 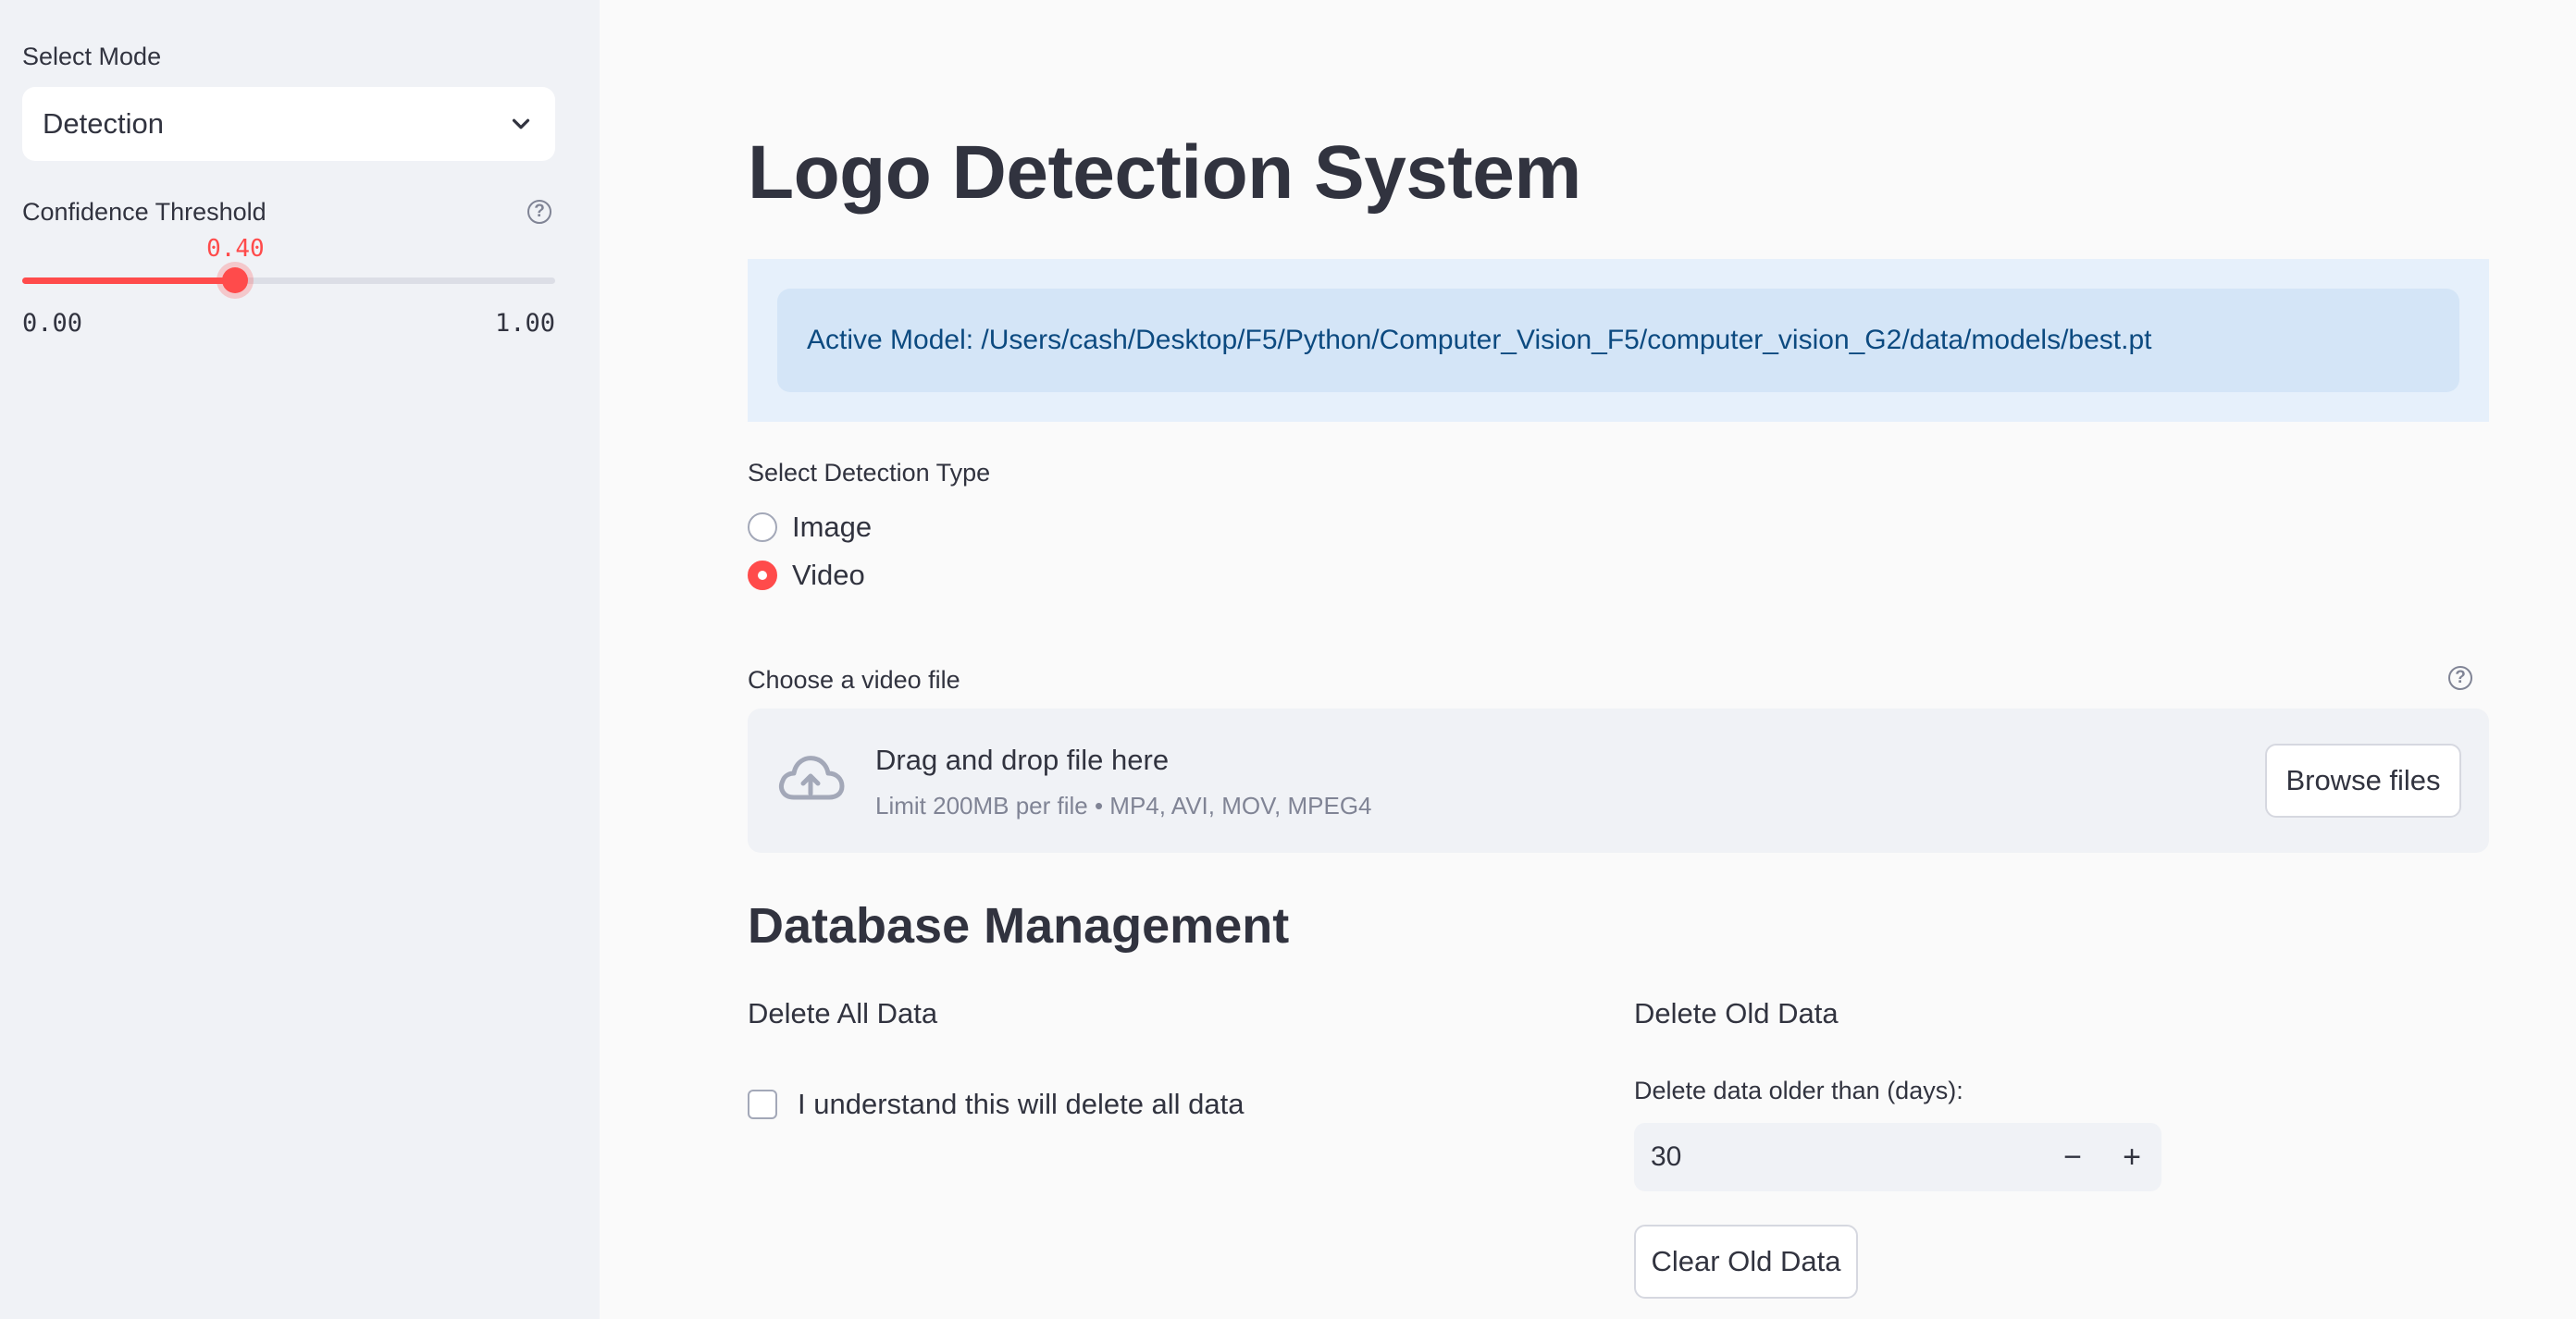 I want to click on threshold-max: 1.00, so click(x=525, y=323).